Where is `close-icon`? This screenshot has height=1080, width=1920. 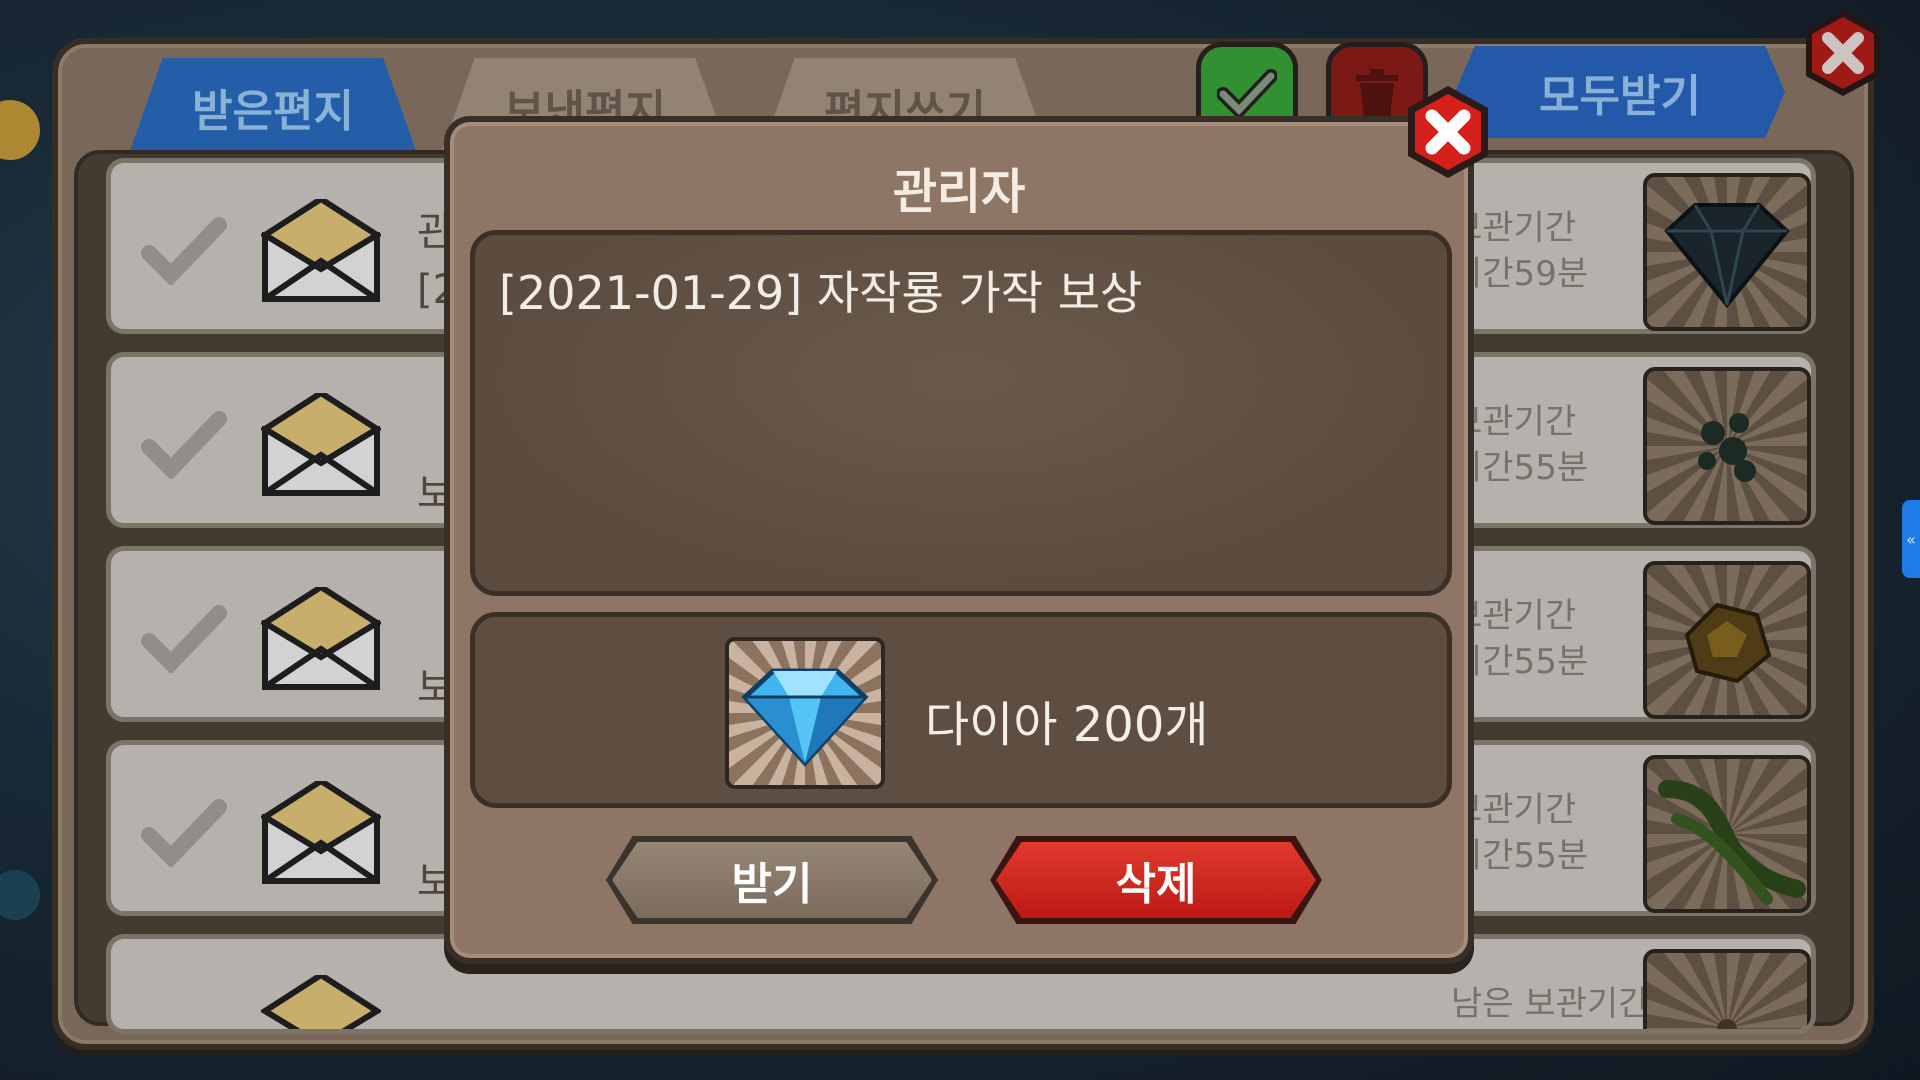 close-icon is located at coordinates (1448, 132).